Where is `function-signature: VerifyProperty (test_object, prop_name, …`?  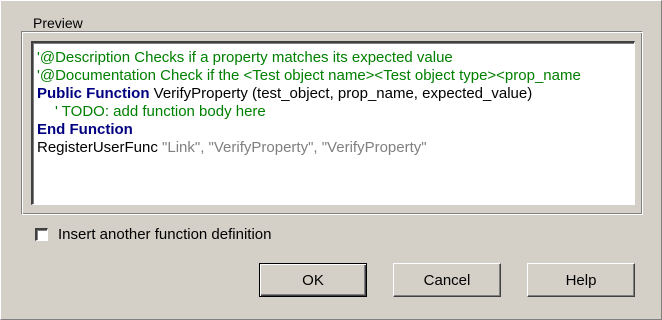
function-signature: VerifyProperty (test_object, prop_name, … is located at coordinates (341, 93).